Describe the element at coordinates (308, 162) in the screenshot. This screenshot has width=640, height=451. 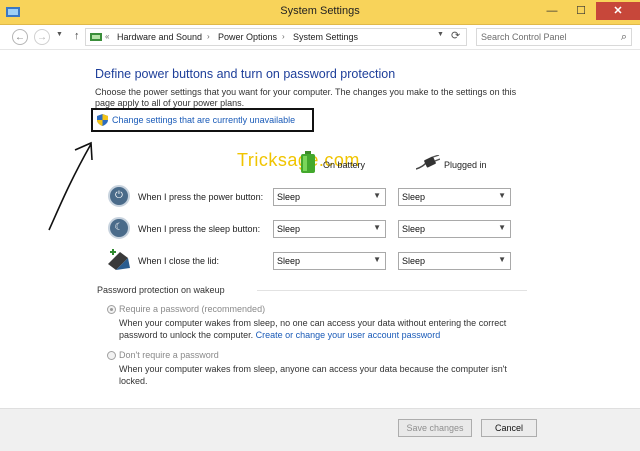
I see `battery-icon` at that location.